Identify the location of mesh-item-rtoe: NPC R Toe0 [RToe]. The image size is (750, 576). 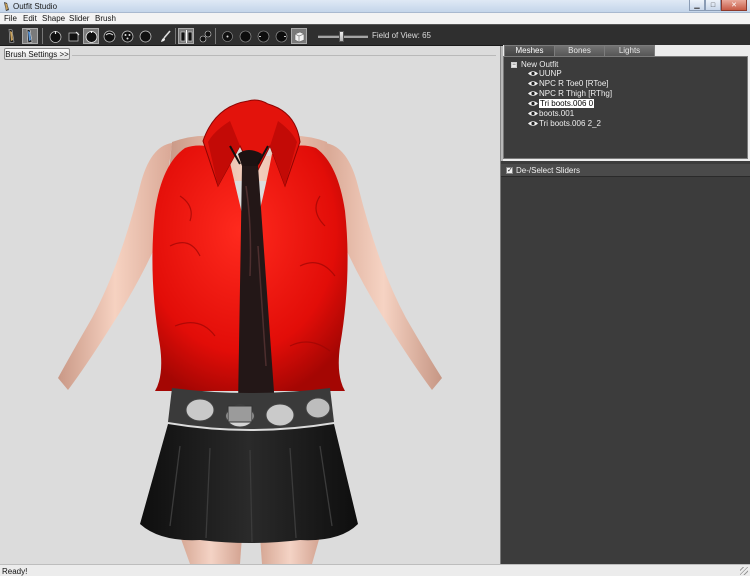
(568, 83).